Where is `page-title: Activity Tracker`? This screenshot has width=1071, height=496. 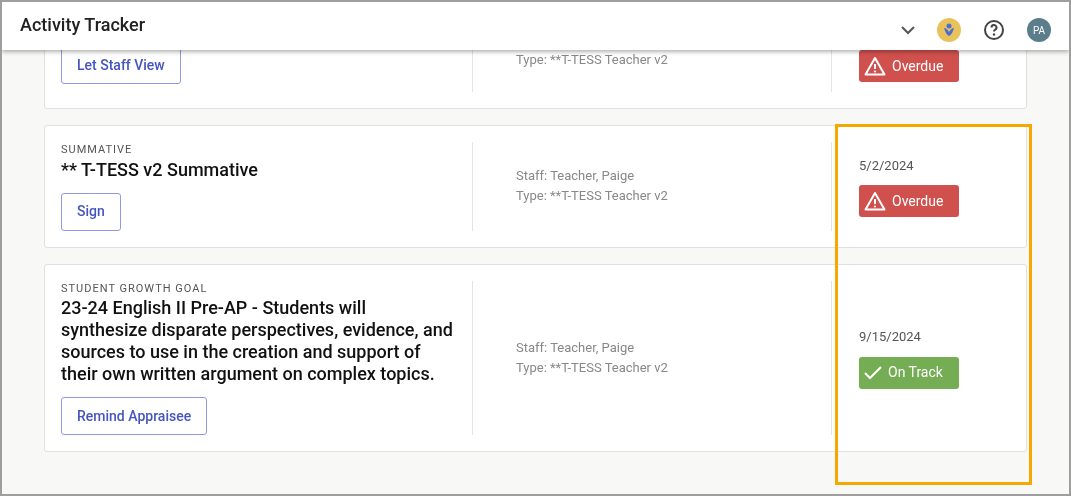
page-title: Activity Tracker is located at coordinates (82, 24).